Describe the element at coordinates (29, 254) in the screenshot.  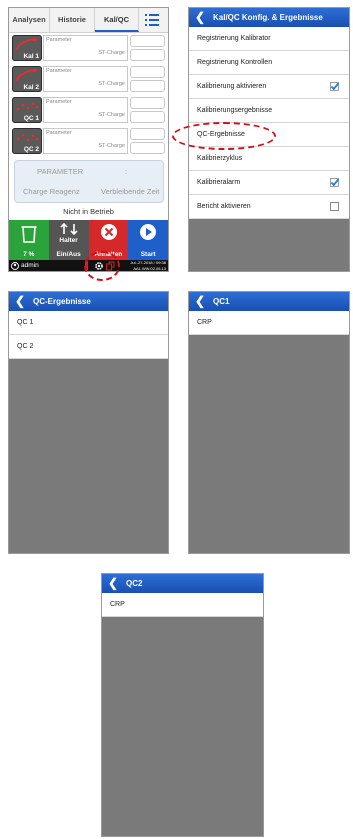
I see `waste-level: 7 %` at that location.